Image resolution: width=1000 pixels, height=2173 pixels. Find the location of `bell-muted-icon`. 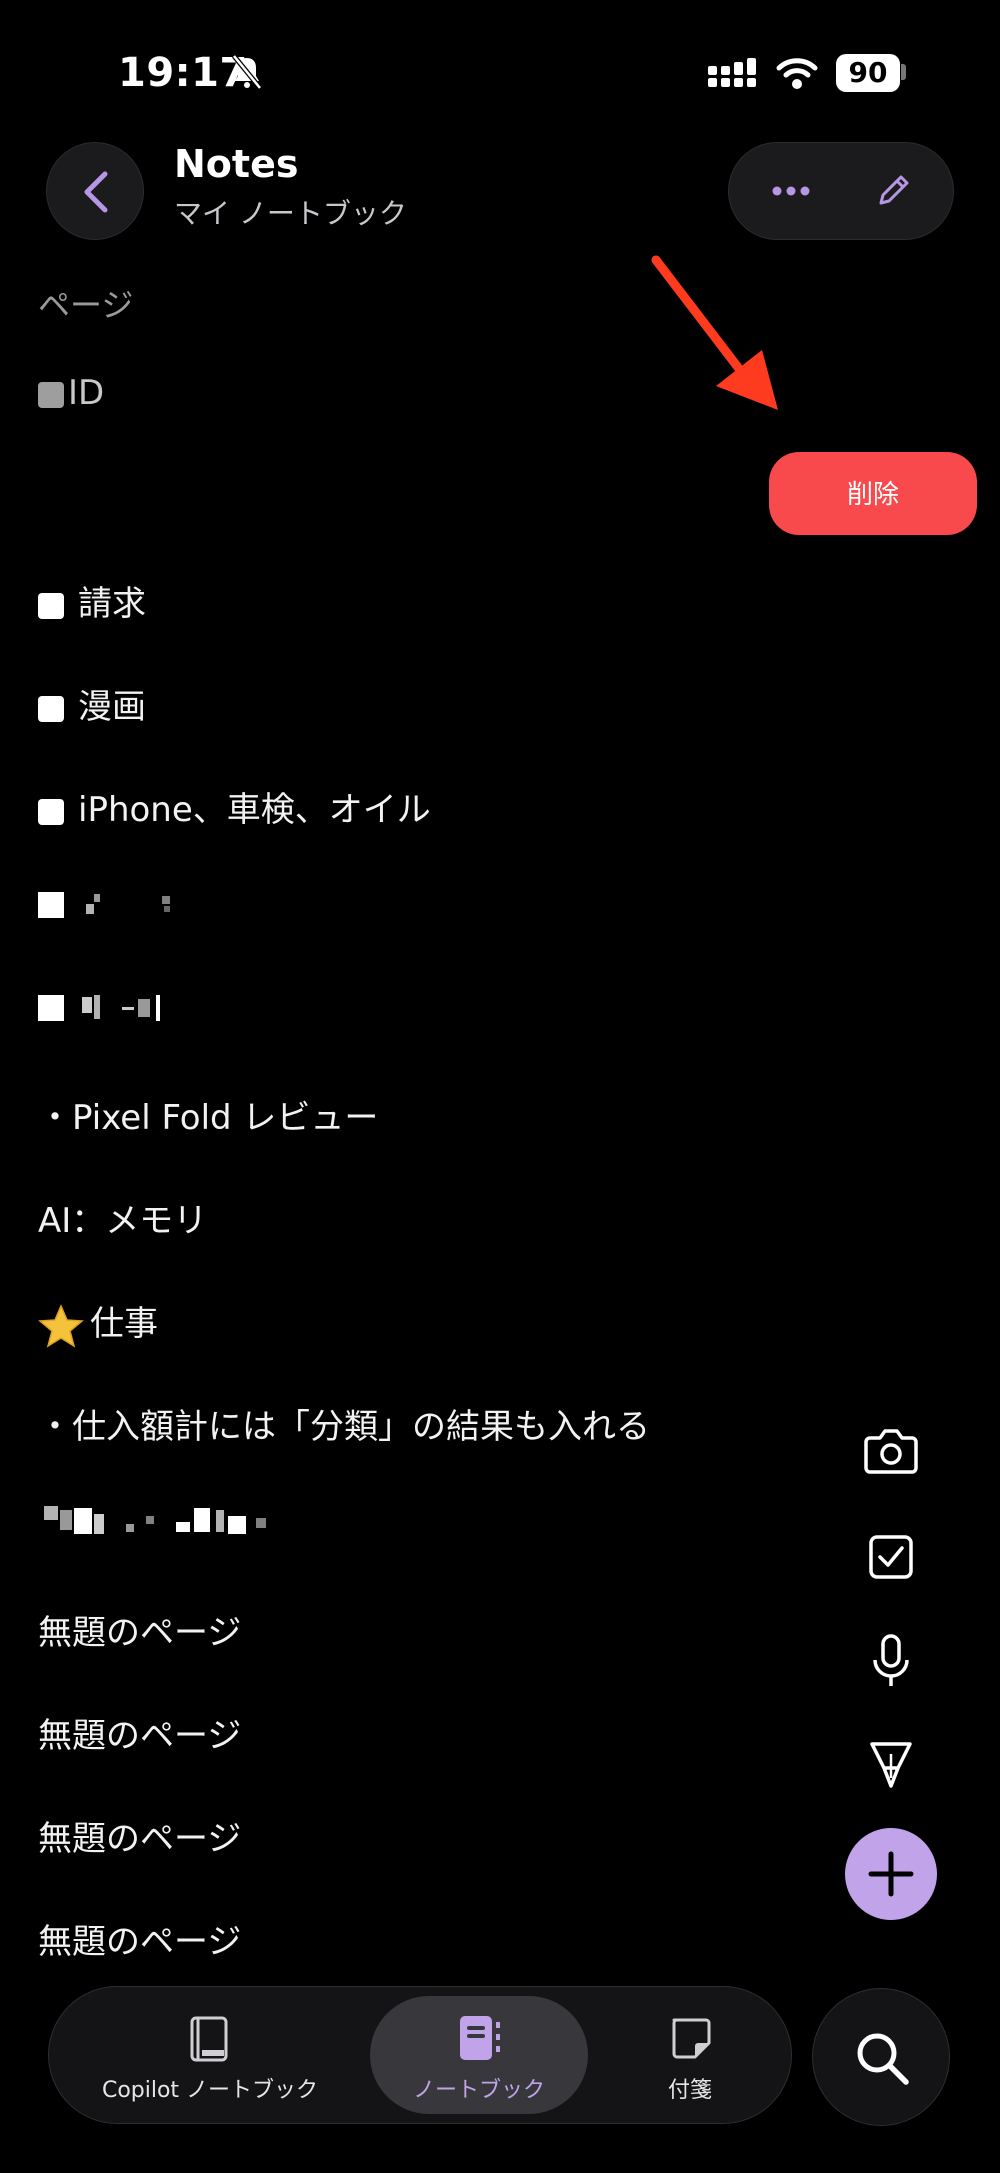

bell-muted-icon is located at coordinates (247, 72).